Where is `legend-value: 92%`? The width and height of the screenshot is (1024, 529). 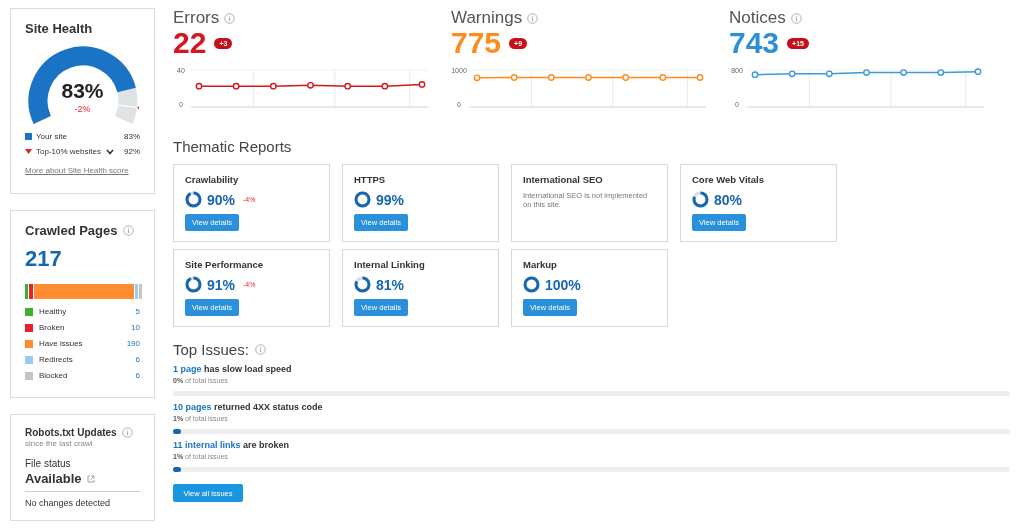
legend-value: 92% is located at coordinates (132, 151).